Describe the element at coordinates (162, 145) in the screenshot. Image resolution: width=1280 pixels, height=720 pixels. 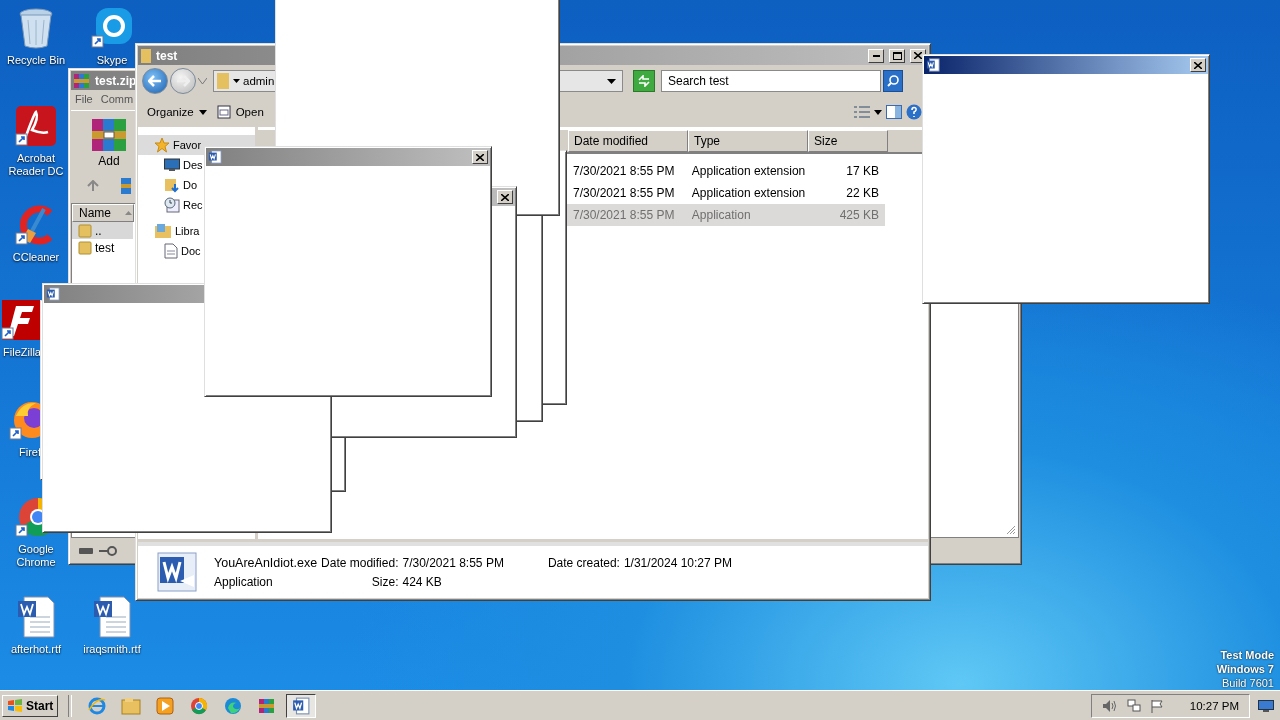
I see `star-icon` at that location.